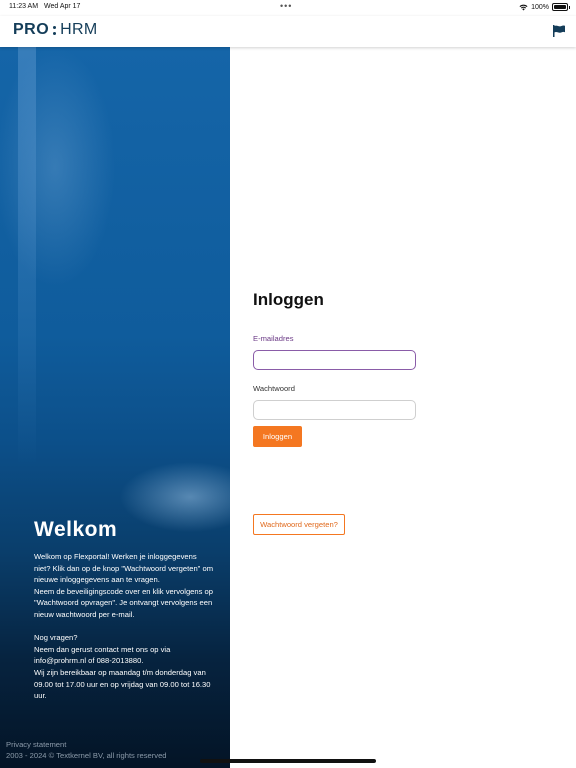  What do you see at coordinates (288, 31) in the screenshot?
I see `top-bar: PRO HRM` at bounding box center [288, 31].